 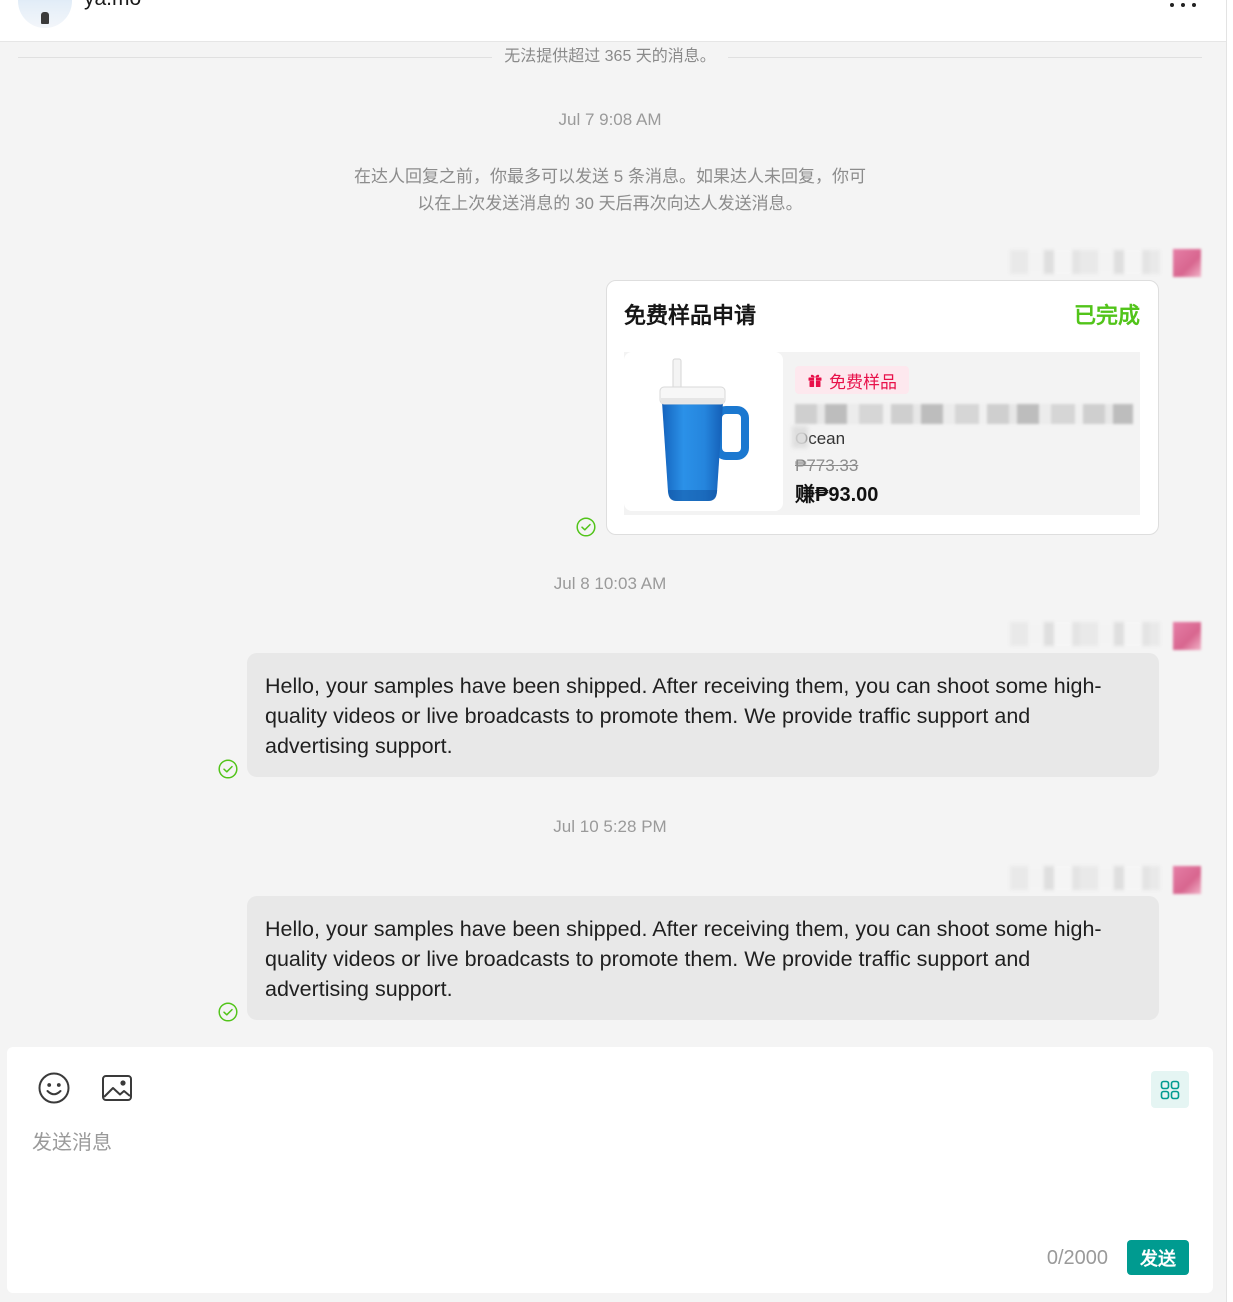 What do you see at coordinates (964, 414) in the screenshot?
I see `redacted-product-name` at bounding box center [964, 414].